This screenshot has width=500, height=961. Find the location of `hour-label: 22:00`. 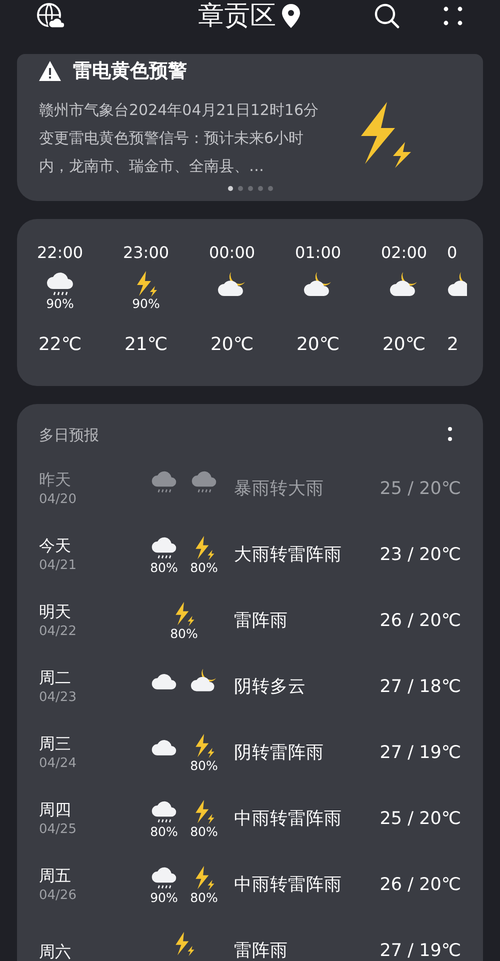

hour-label: 22:00 is located at coordinates (60, 253).